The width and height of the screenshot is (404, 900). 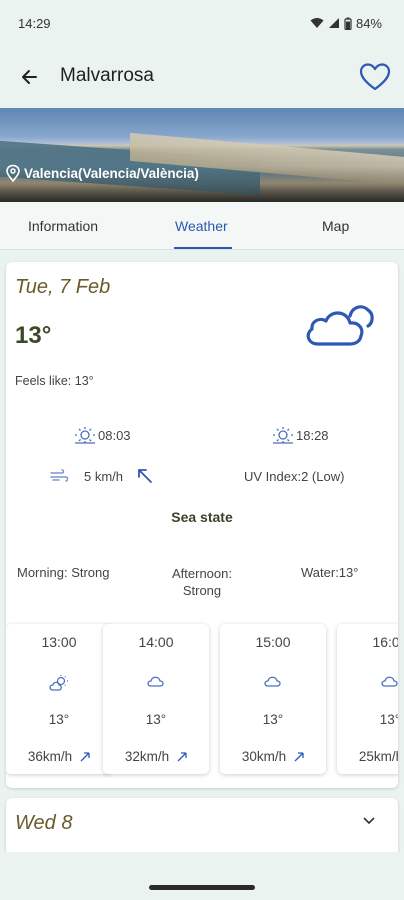 I want to click on heart-icon, so click(x=375, y=77).